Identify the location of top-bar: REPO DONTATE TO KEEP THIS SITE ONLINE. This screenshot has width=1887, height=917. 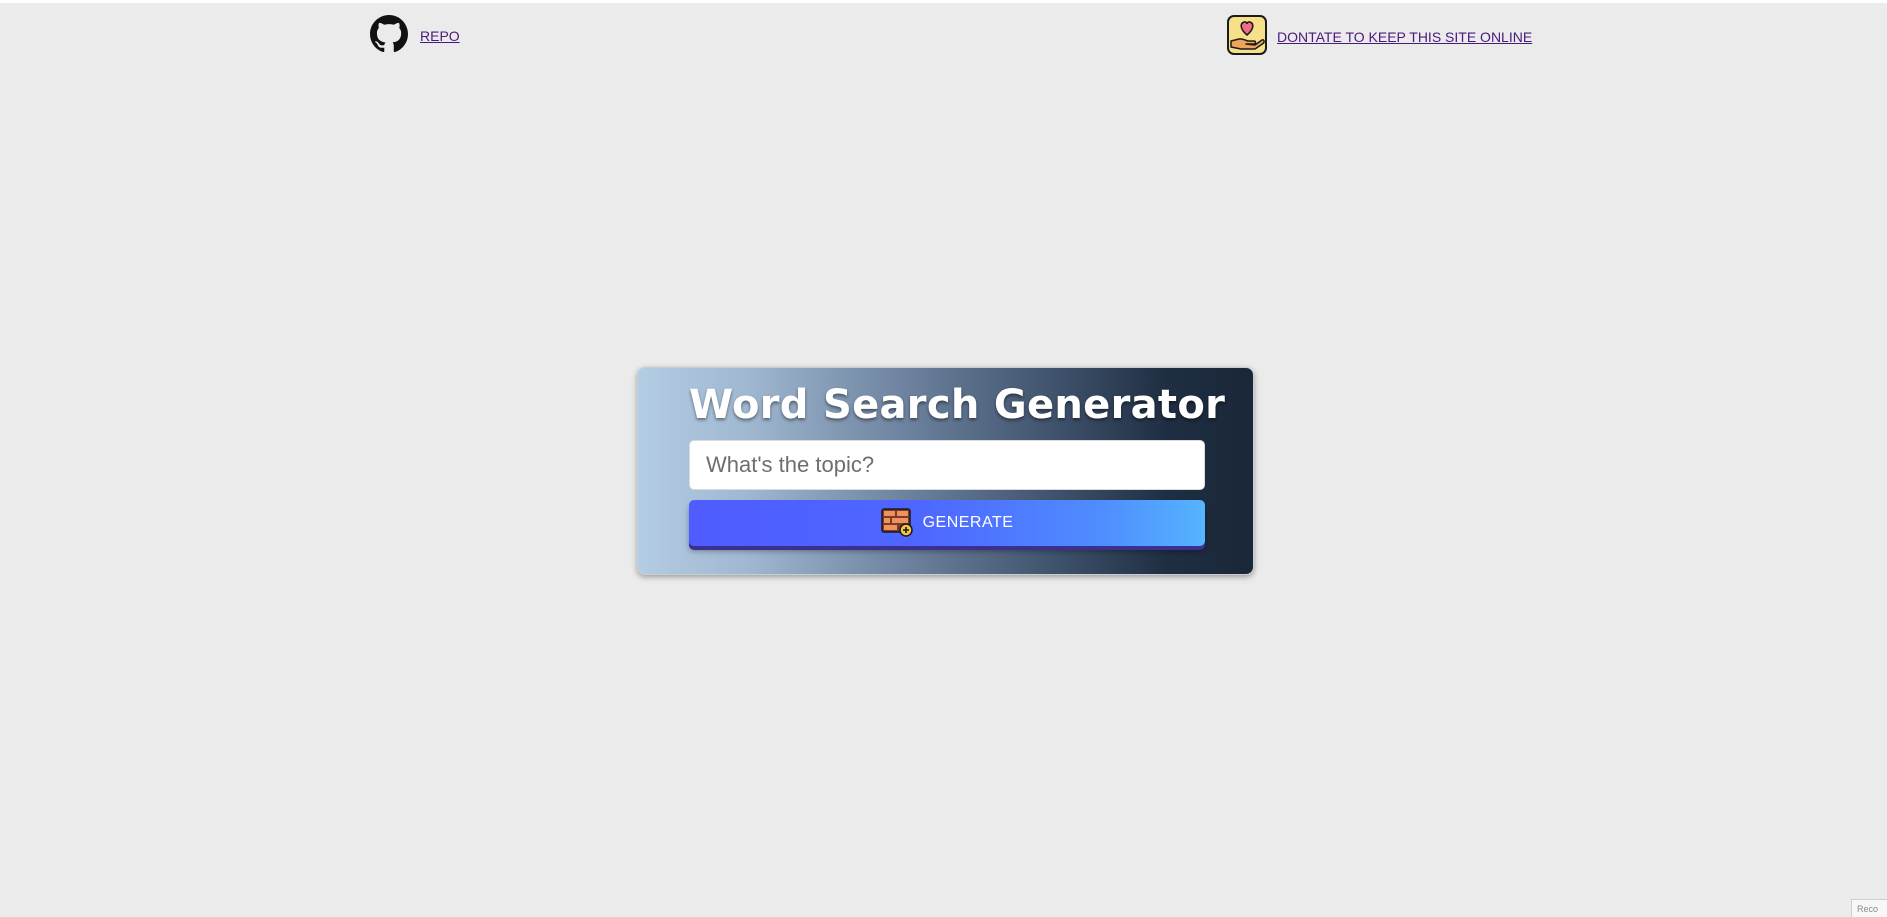
(943, 35).